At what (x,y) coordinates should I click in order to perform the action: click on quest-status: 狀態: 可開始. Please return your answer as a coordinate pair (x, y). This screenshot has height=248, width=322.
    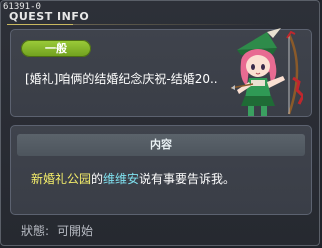
    Looking at the image, I should click on (57, 230).